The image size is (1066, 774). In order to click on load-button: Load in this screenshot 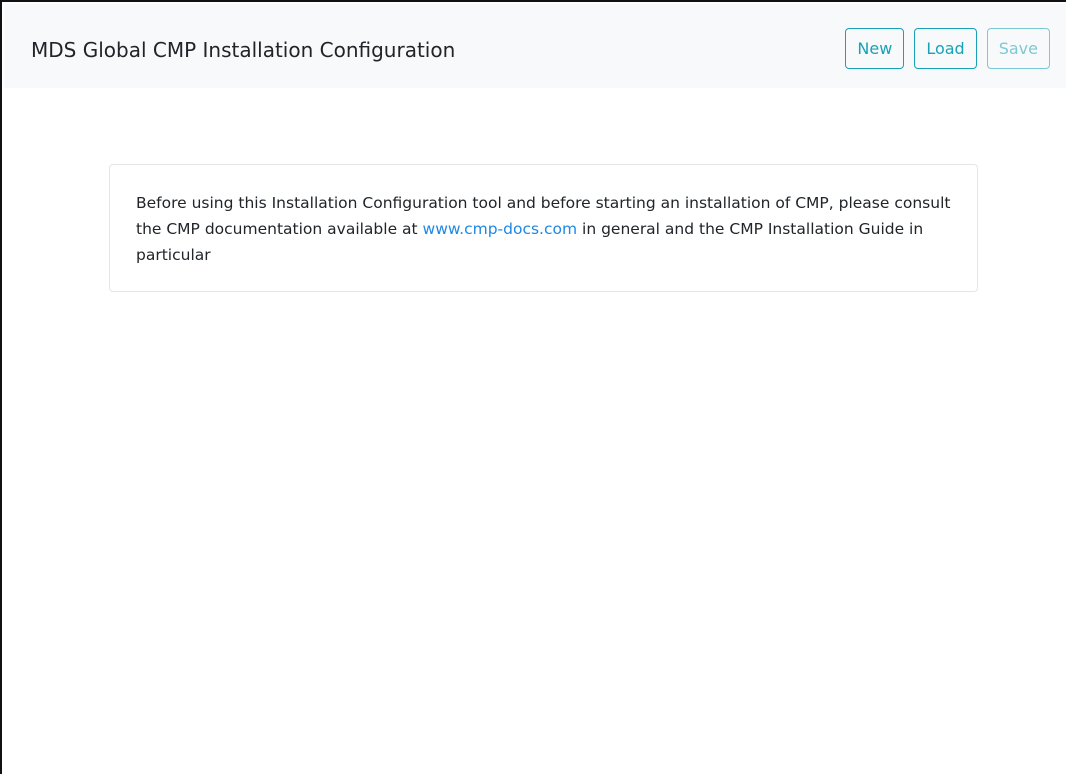, I will do `click(945, 48)`.